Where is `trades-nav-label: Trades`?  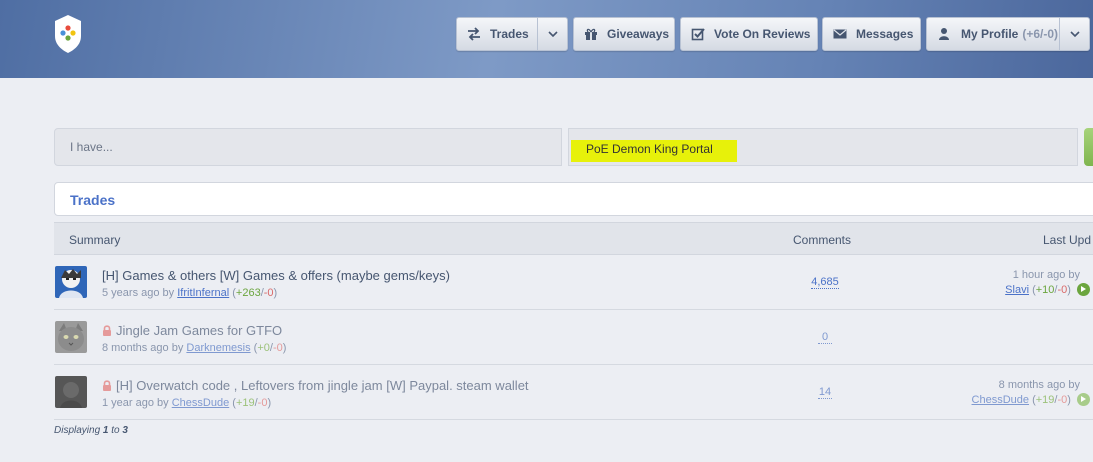 trades-nav-label: Trades is located at coordinates (509, 34).